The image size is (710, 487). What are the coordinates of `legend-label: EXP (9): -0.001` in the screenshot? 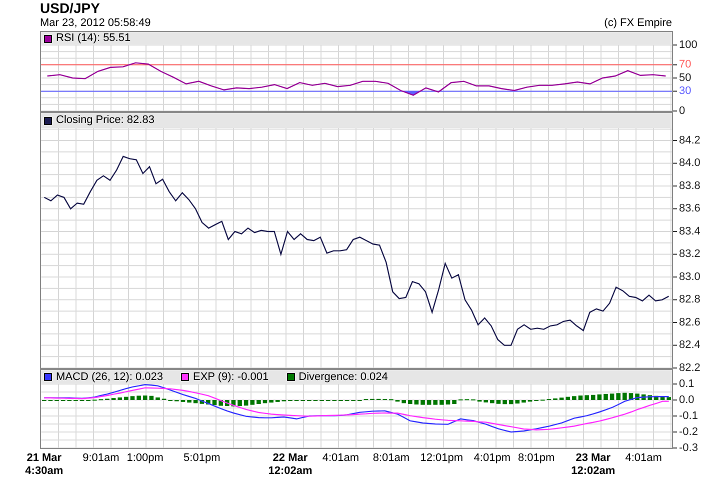 It's located at (231, 377).